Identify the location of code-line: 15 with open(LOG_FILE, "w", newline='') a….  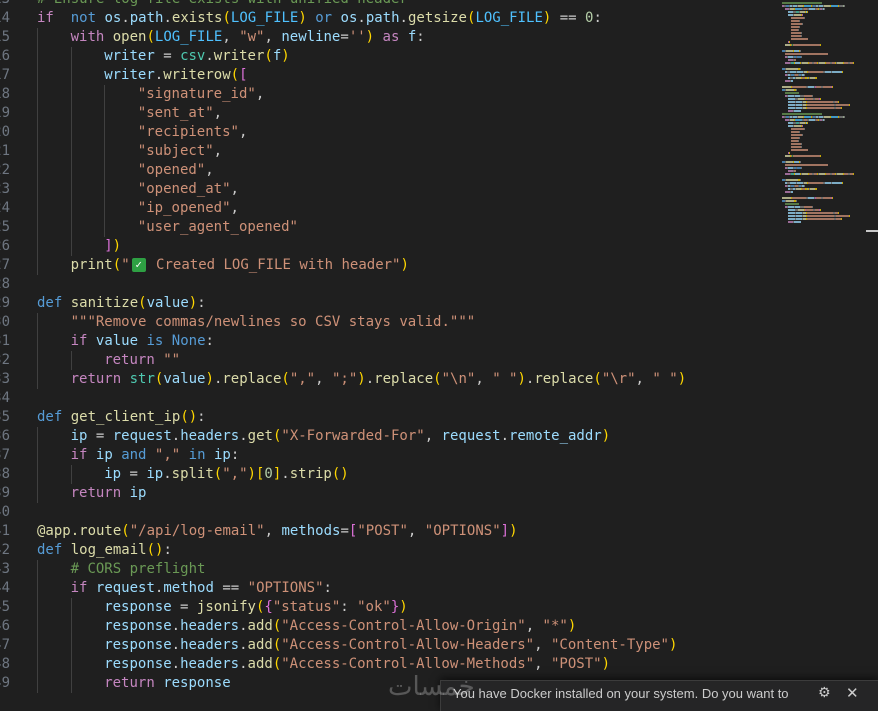
(390, 37).